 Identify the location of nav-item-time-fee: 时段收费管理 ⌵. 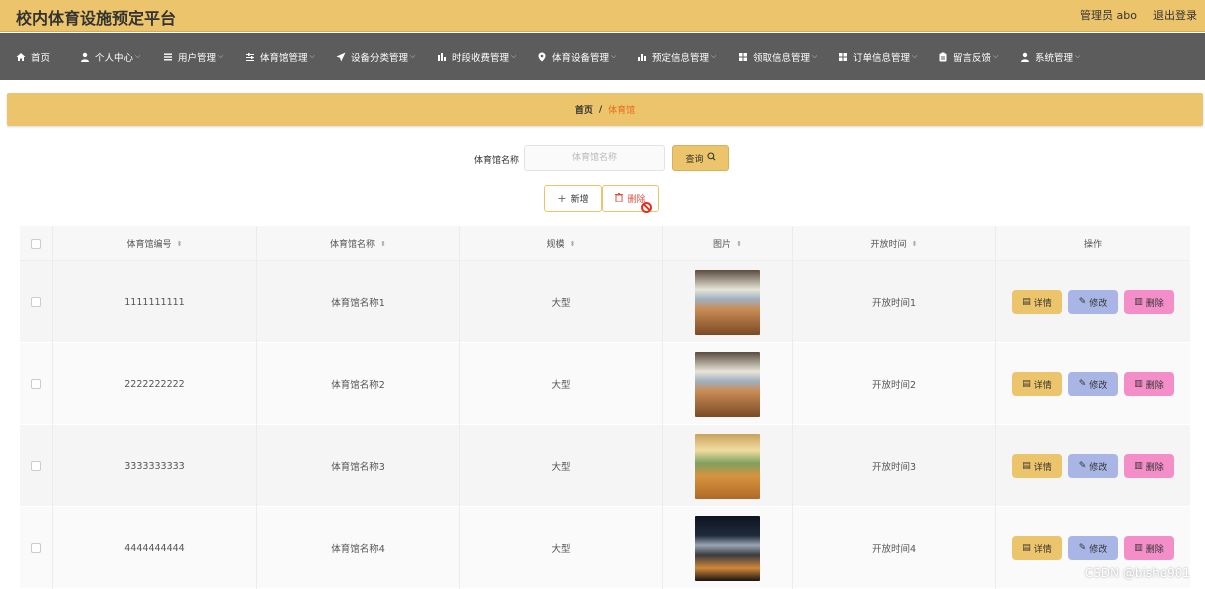
(476, 56).